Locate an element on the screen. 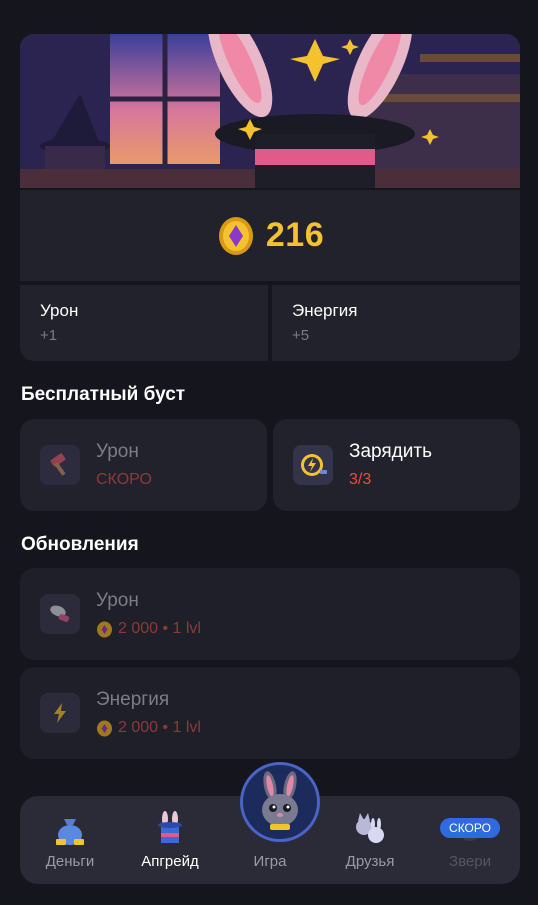 The image size is (538, 905). upgrades-title: Обновления is located at coordinates (80, 544).